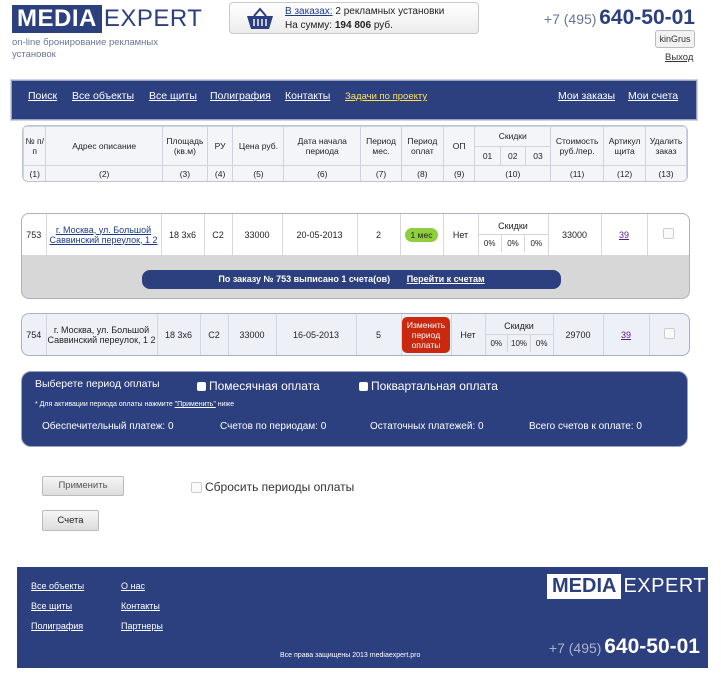  Describe the element at coordinates (57, 586) in the screenshot. I see `footer-all-objects: Все объекты` at that location.